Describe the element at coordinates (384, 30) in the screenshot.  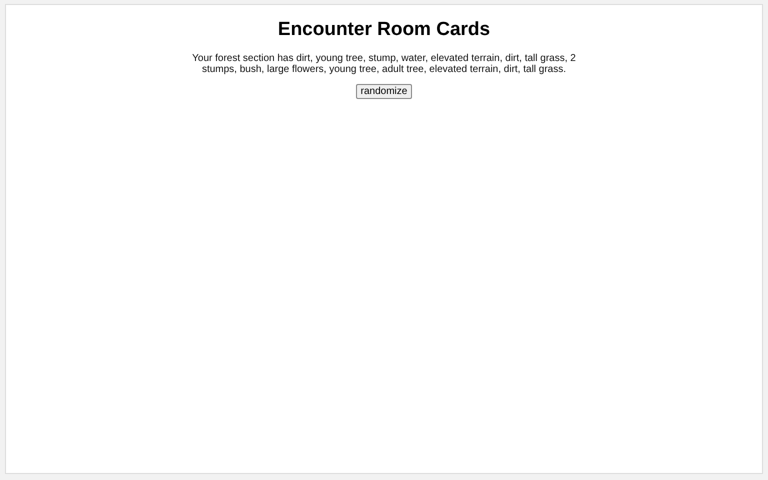
I see `page-title: Encounter Room Cards` at that location.